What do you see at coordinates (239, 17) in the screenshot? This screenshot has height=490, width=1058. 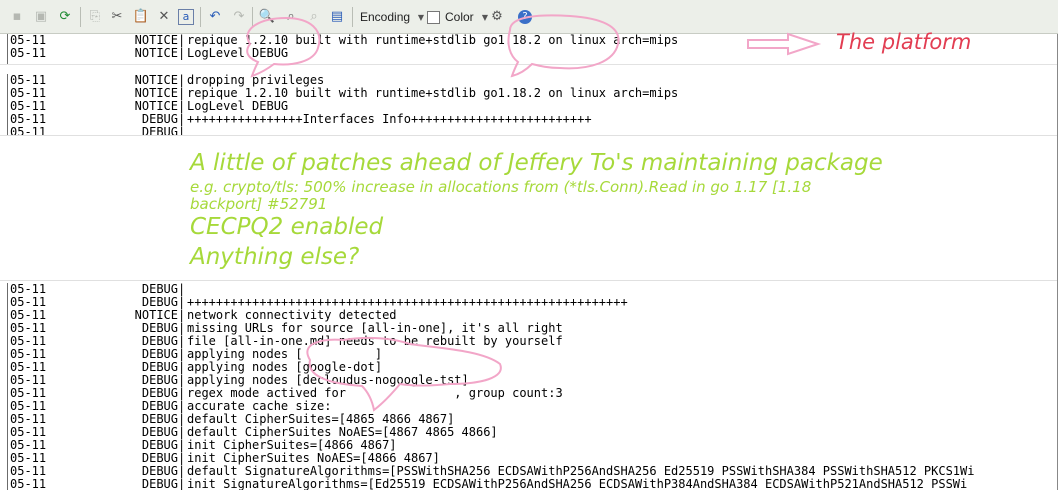 I see `redo-icon: ↷` at bounding box center [239, 17].